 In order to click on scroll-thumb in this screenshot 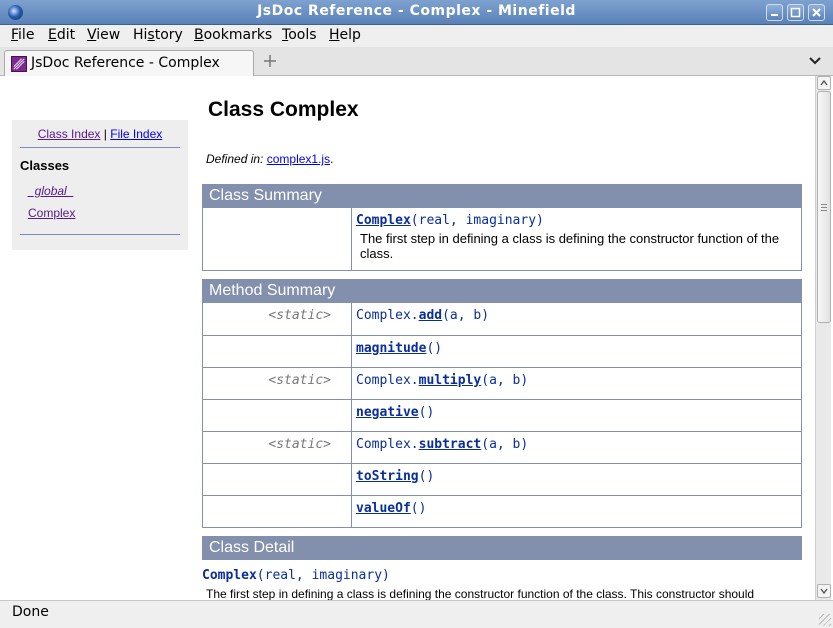, I will do `click(824, 207)`.